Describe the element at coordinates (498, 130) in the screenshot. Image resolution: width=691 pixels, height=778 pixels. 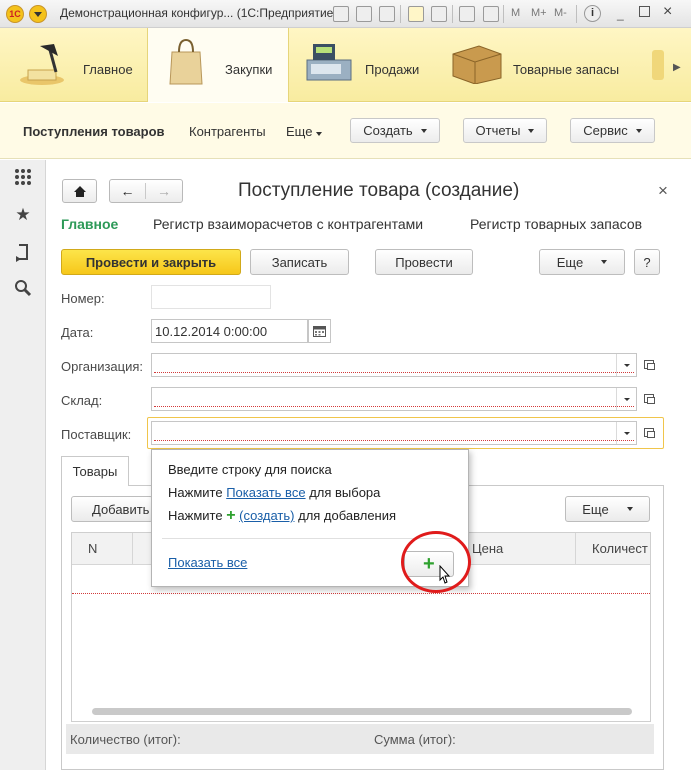
I see `reports-label: Отчеты` at that location.